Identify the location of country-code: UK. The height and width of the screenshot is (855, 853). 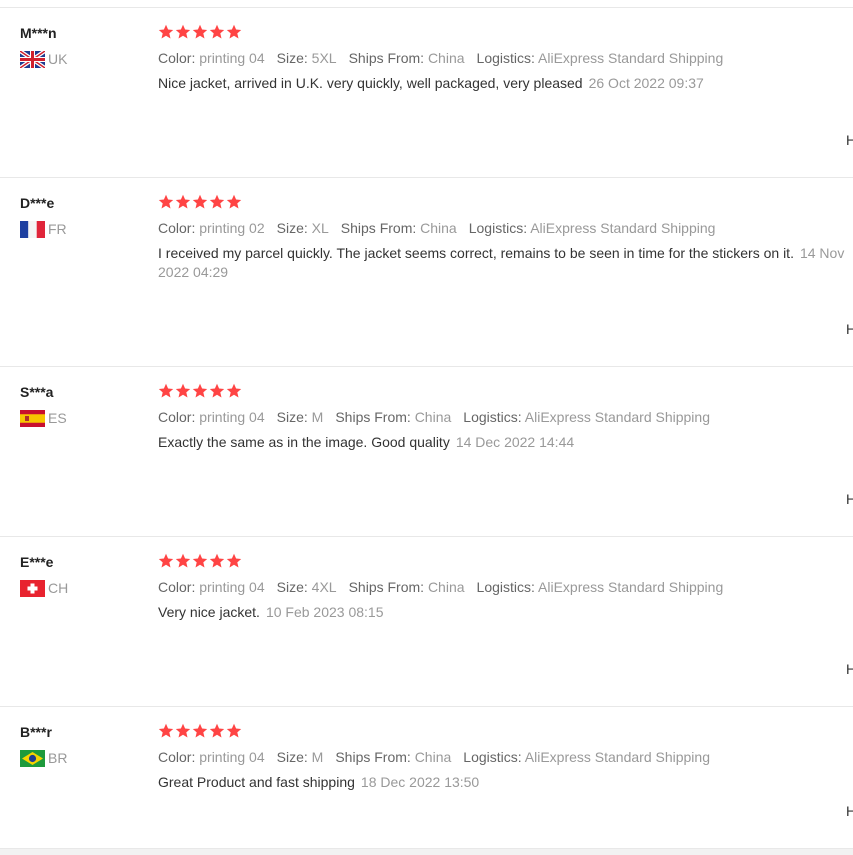
(58, 59).